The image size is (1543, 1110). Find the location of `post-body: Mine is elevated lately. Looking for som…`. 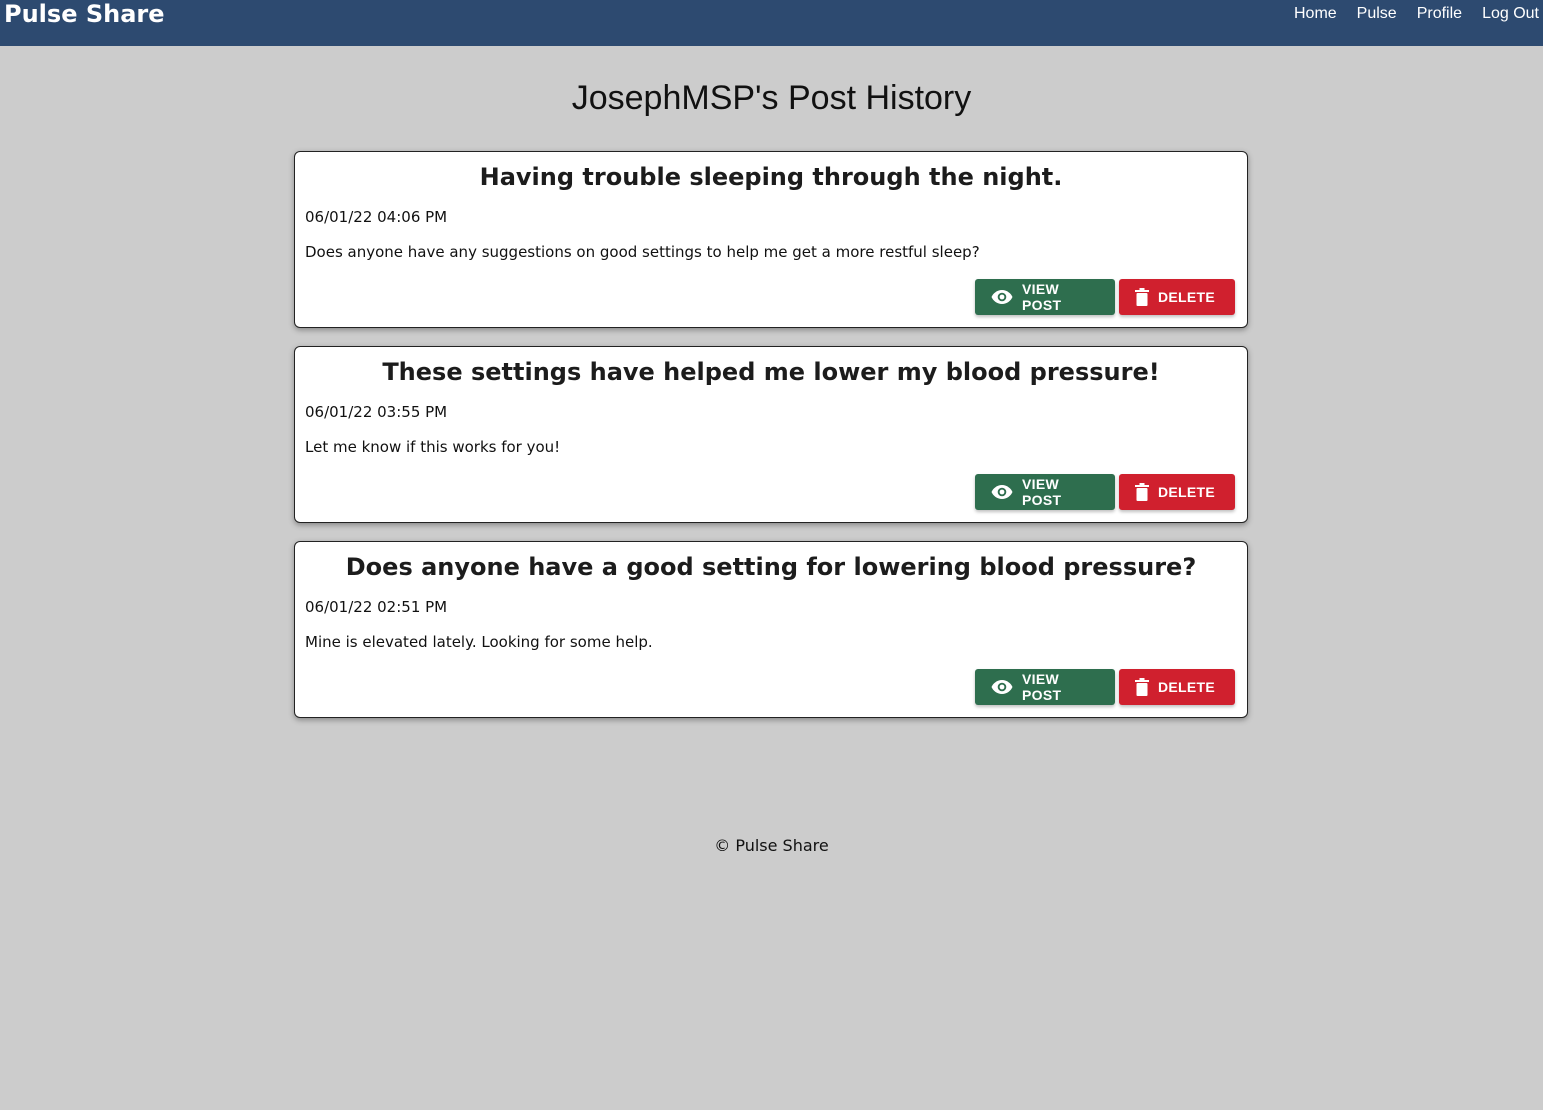

post-body: Mine is elevated lately. Looking for som… is located at coordinates (479, 642).